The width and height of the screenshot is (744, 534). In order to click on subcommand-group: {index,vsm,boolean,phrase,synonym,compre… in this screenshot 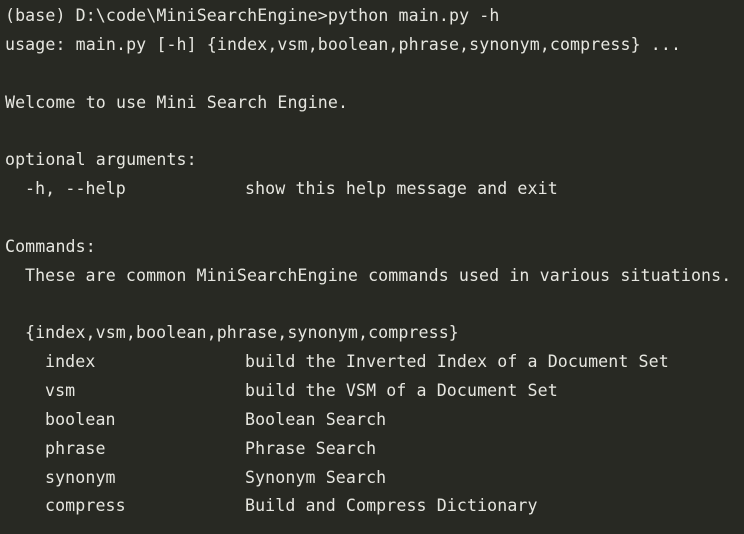, I will do `click(242, 333)`.